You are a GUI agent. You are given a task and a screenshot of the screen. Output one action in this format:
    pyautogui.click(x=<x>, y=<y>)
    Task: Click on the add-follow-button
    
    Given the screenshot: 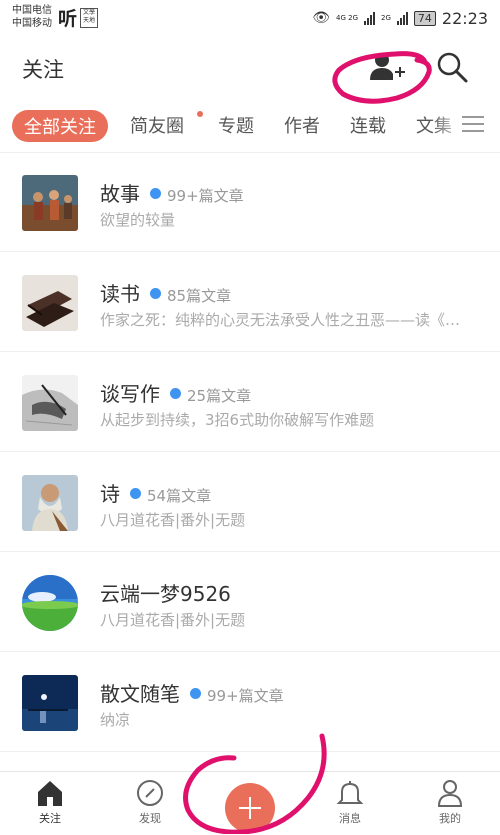 What is the action you would take?
    pyautogui.click(x=388, y=67)
    